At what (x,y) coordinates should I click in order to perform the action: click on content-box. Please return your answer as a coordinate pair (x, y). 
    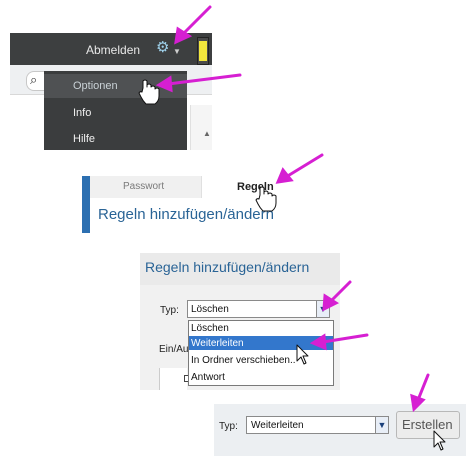
    Looking at the image, I should click on (173, 379).